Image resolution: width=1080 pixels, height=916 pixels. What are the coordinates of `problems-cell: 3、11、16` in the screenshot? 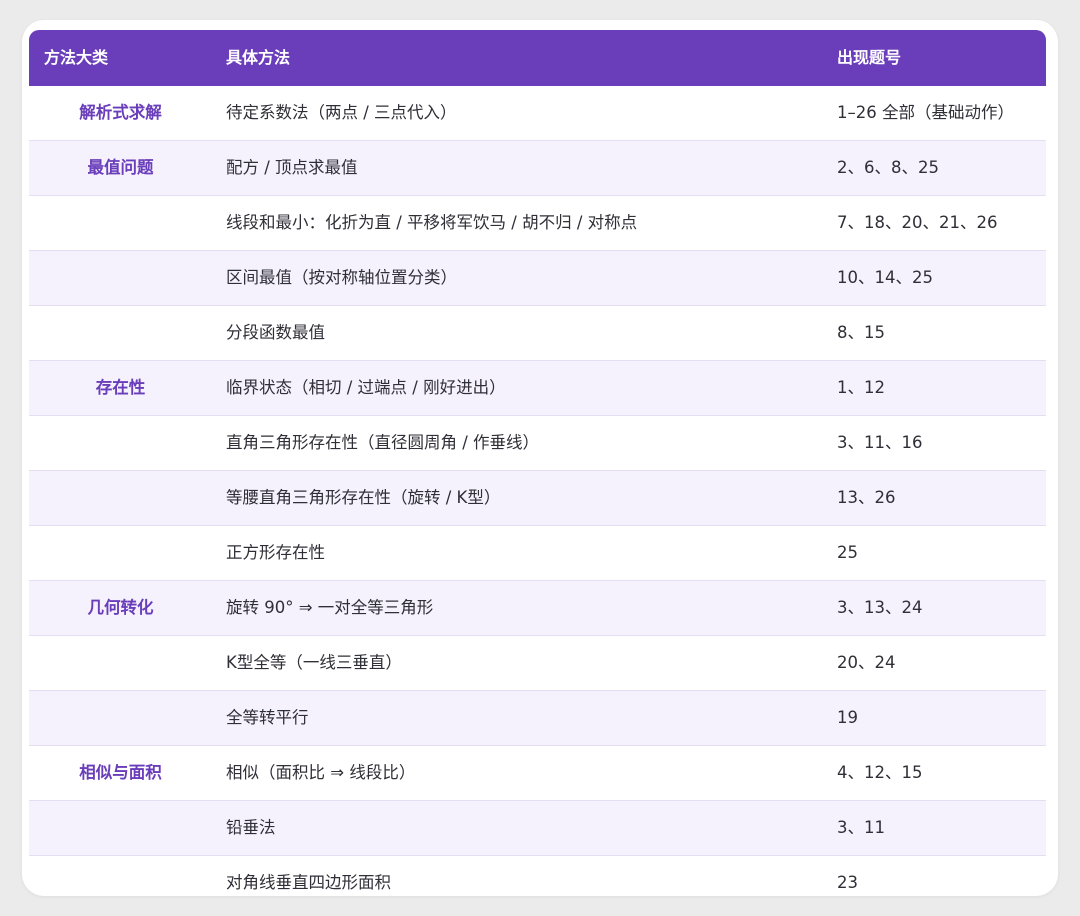 It's located at (880, 442).